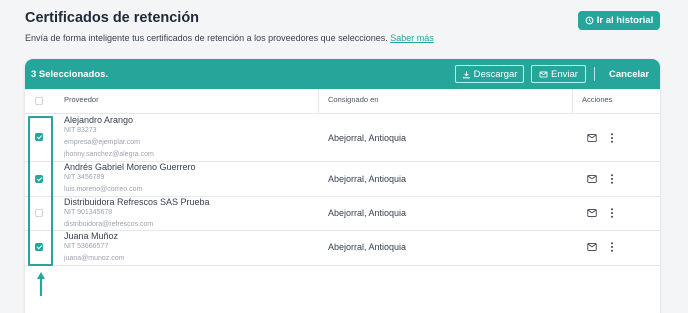  What do you see at coordinates (84, 177) in the screenshot?
I see `provider-nit: NIT 3456789` at bounding box center [84, 177].